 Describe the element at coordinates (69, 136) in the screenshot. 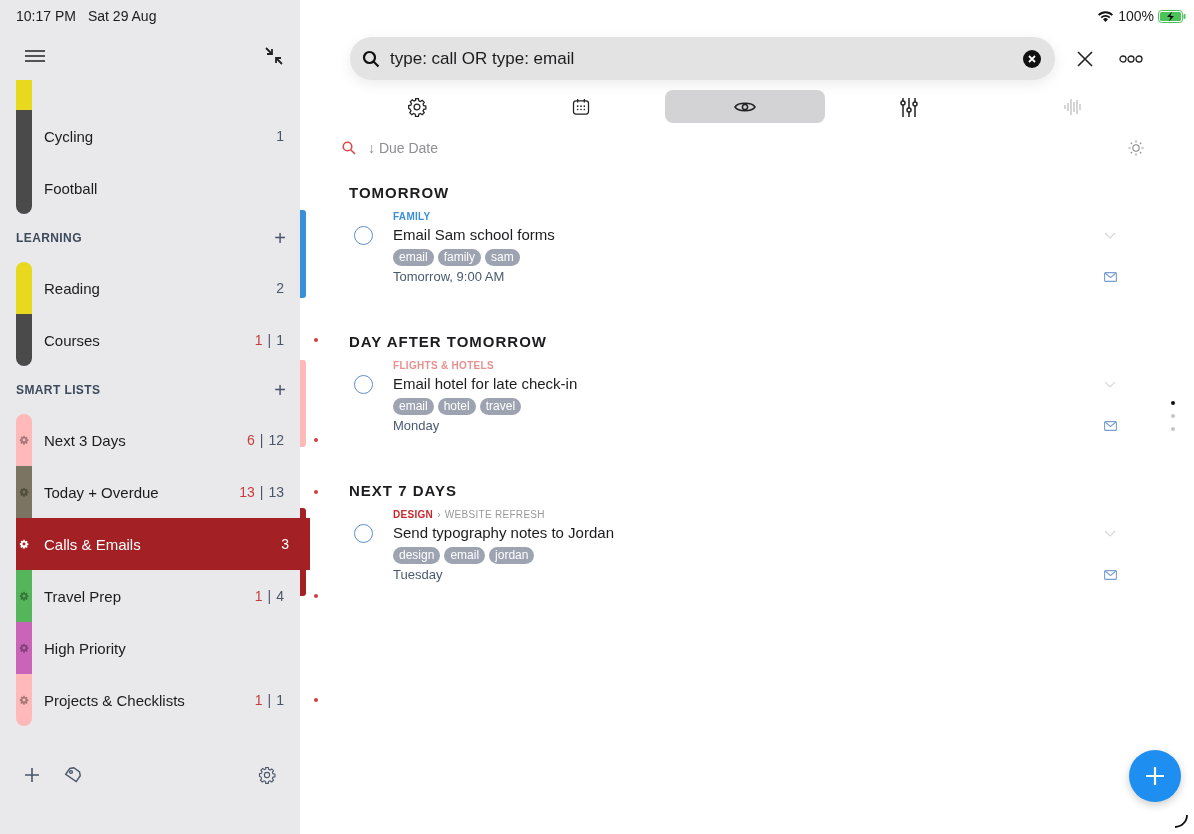

I see `list-name: Cycling` at that location.